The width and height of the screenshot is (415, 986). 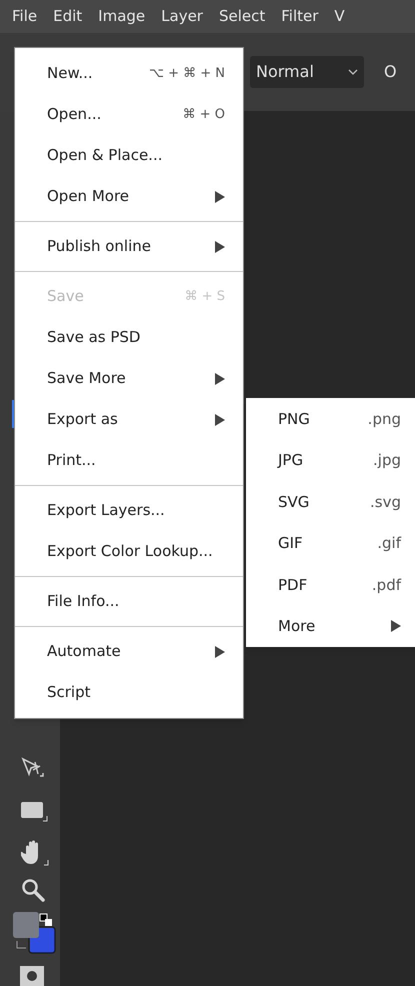 I want to click on menu-item: Script, so click(x=129, y=692).